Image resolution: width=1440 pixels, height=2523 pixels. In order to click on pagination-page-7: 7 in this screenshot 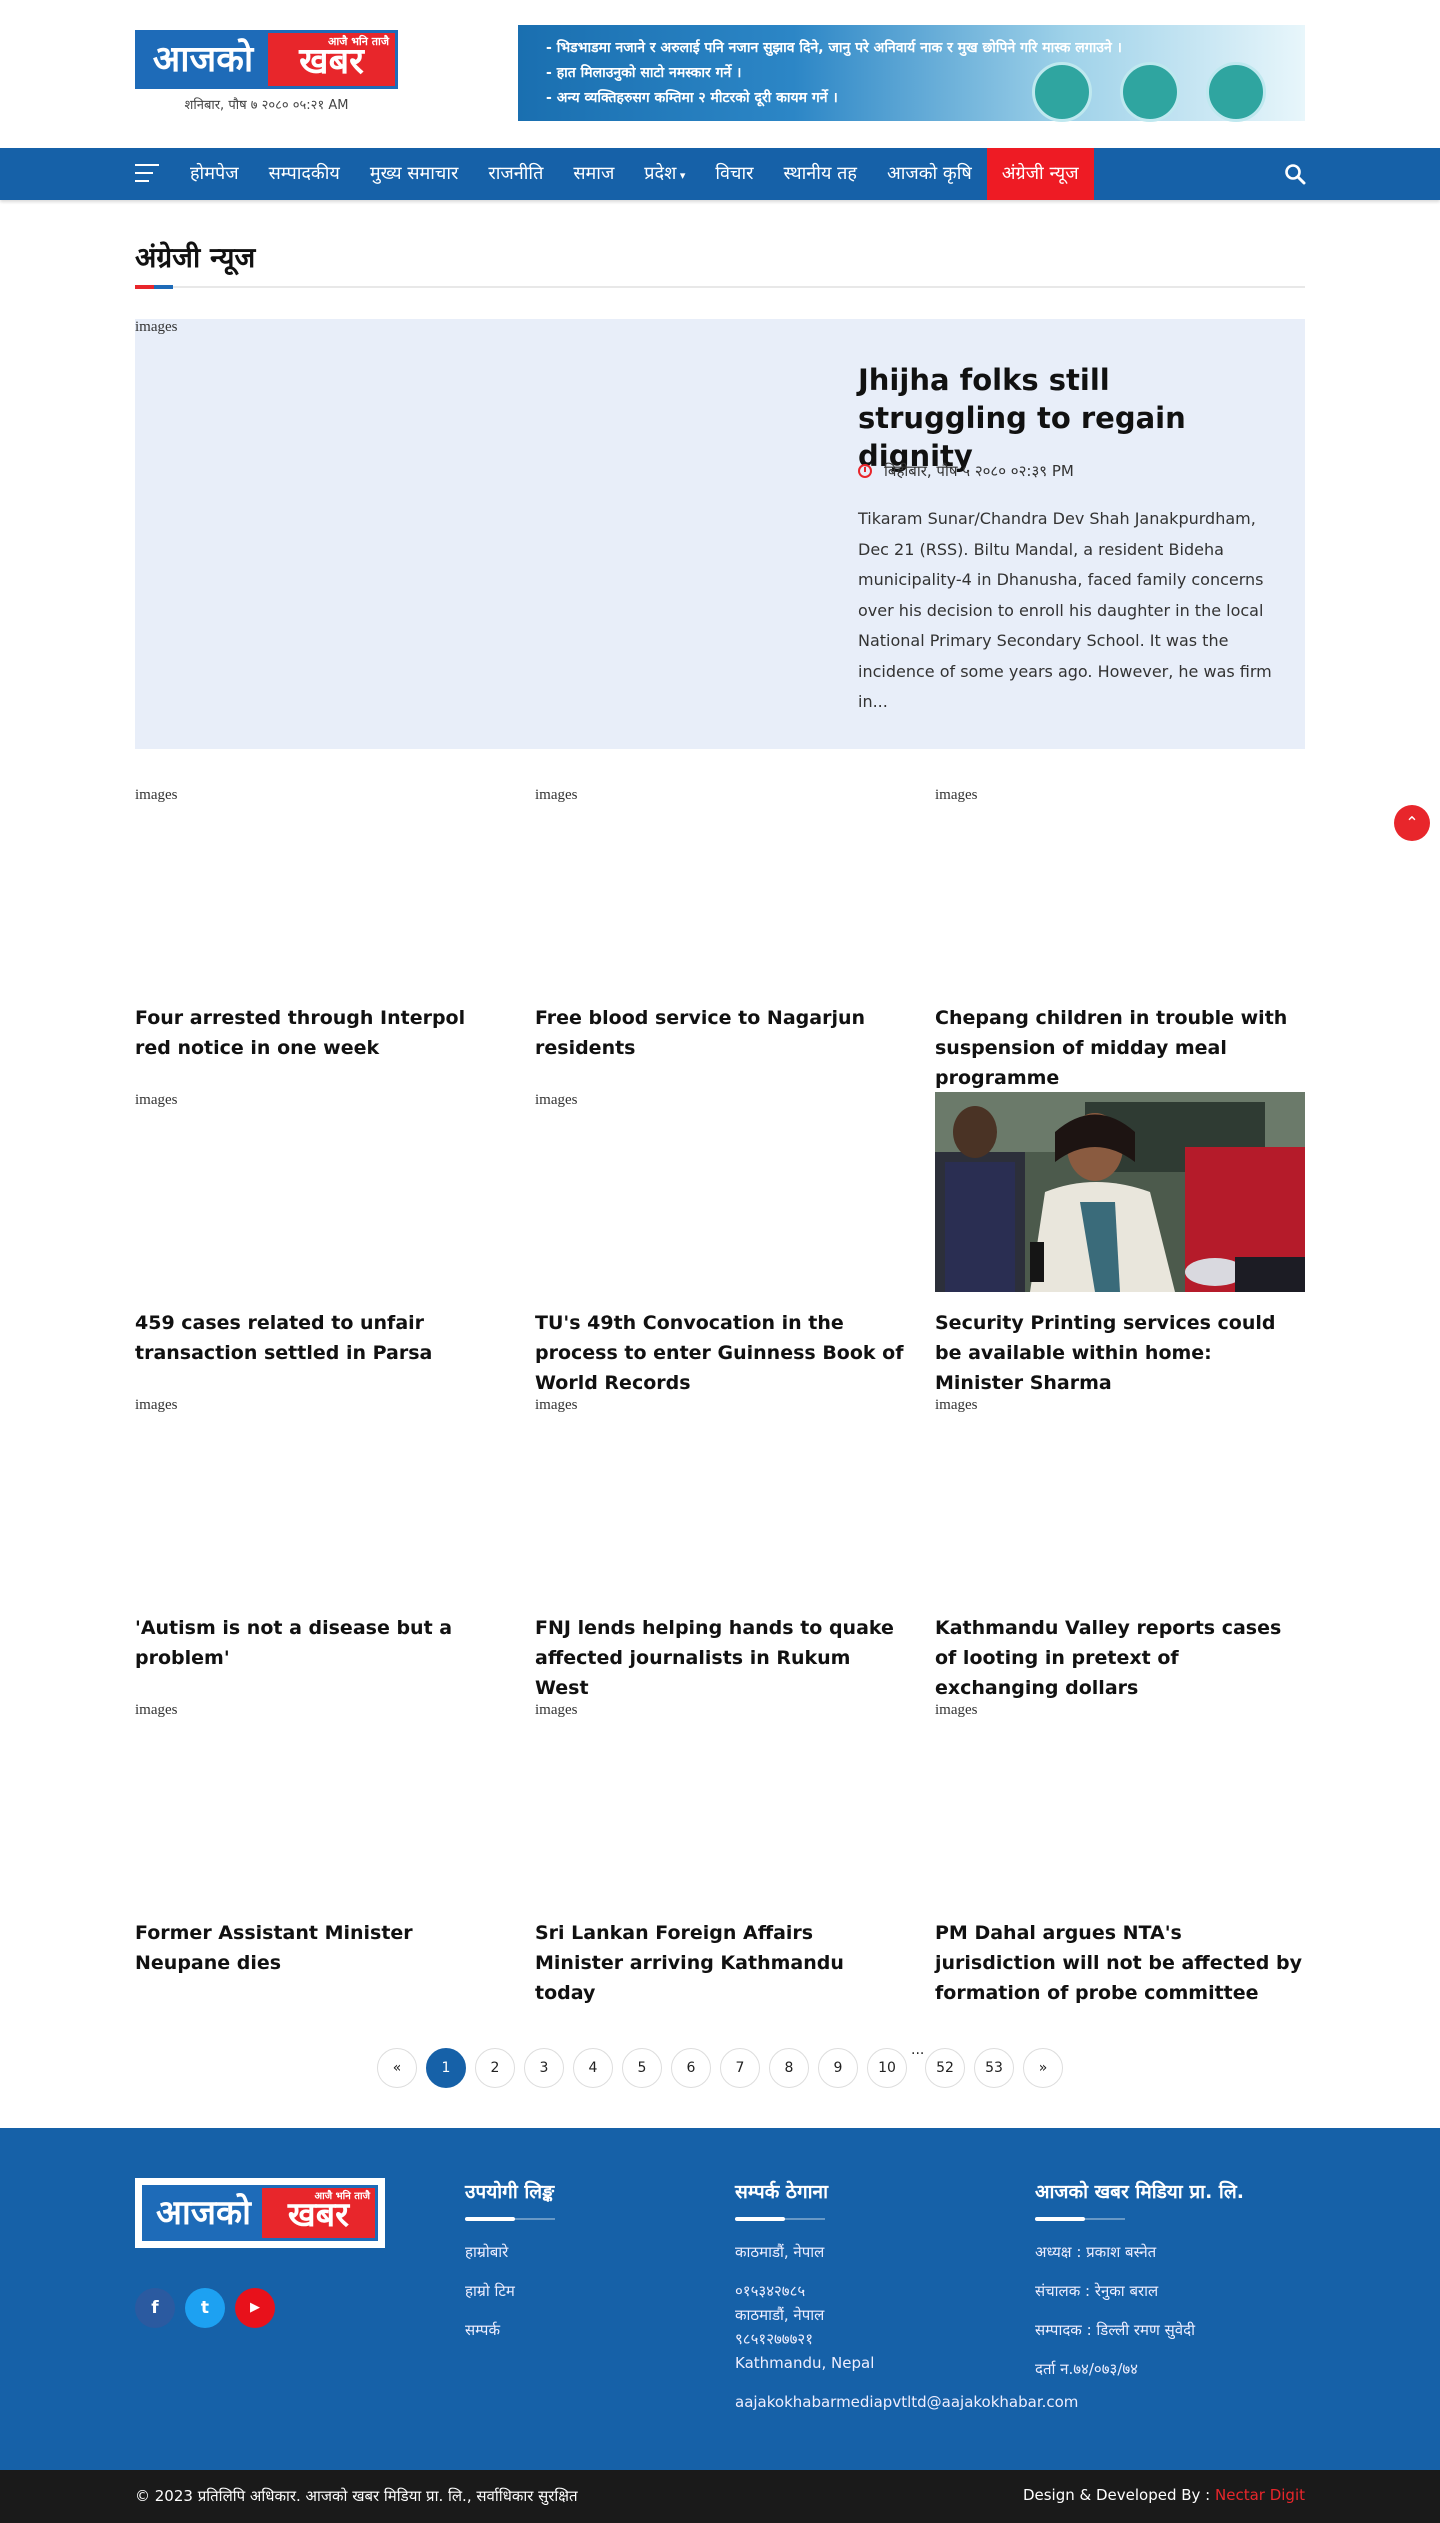, I will do `click(740, 2068)`.